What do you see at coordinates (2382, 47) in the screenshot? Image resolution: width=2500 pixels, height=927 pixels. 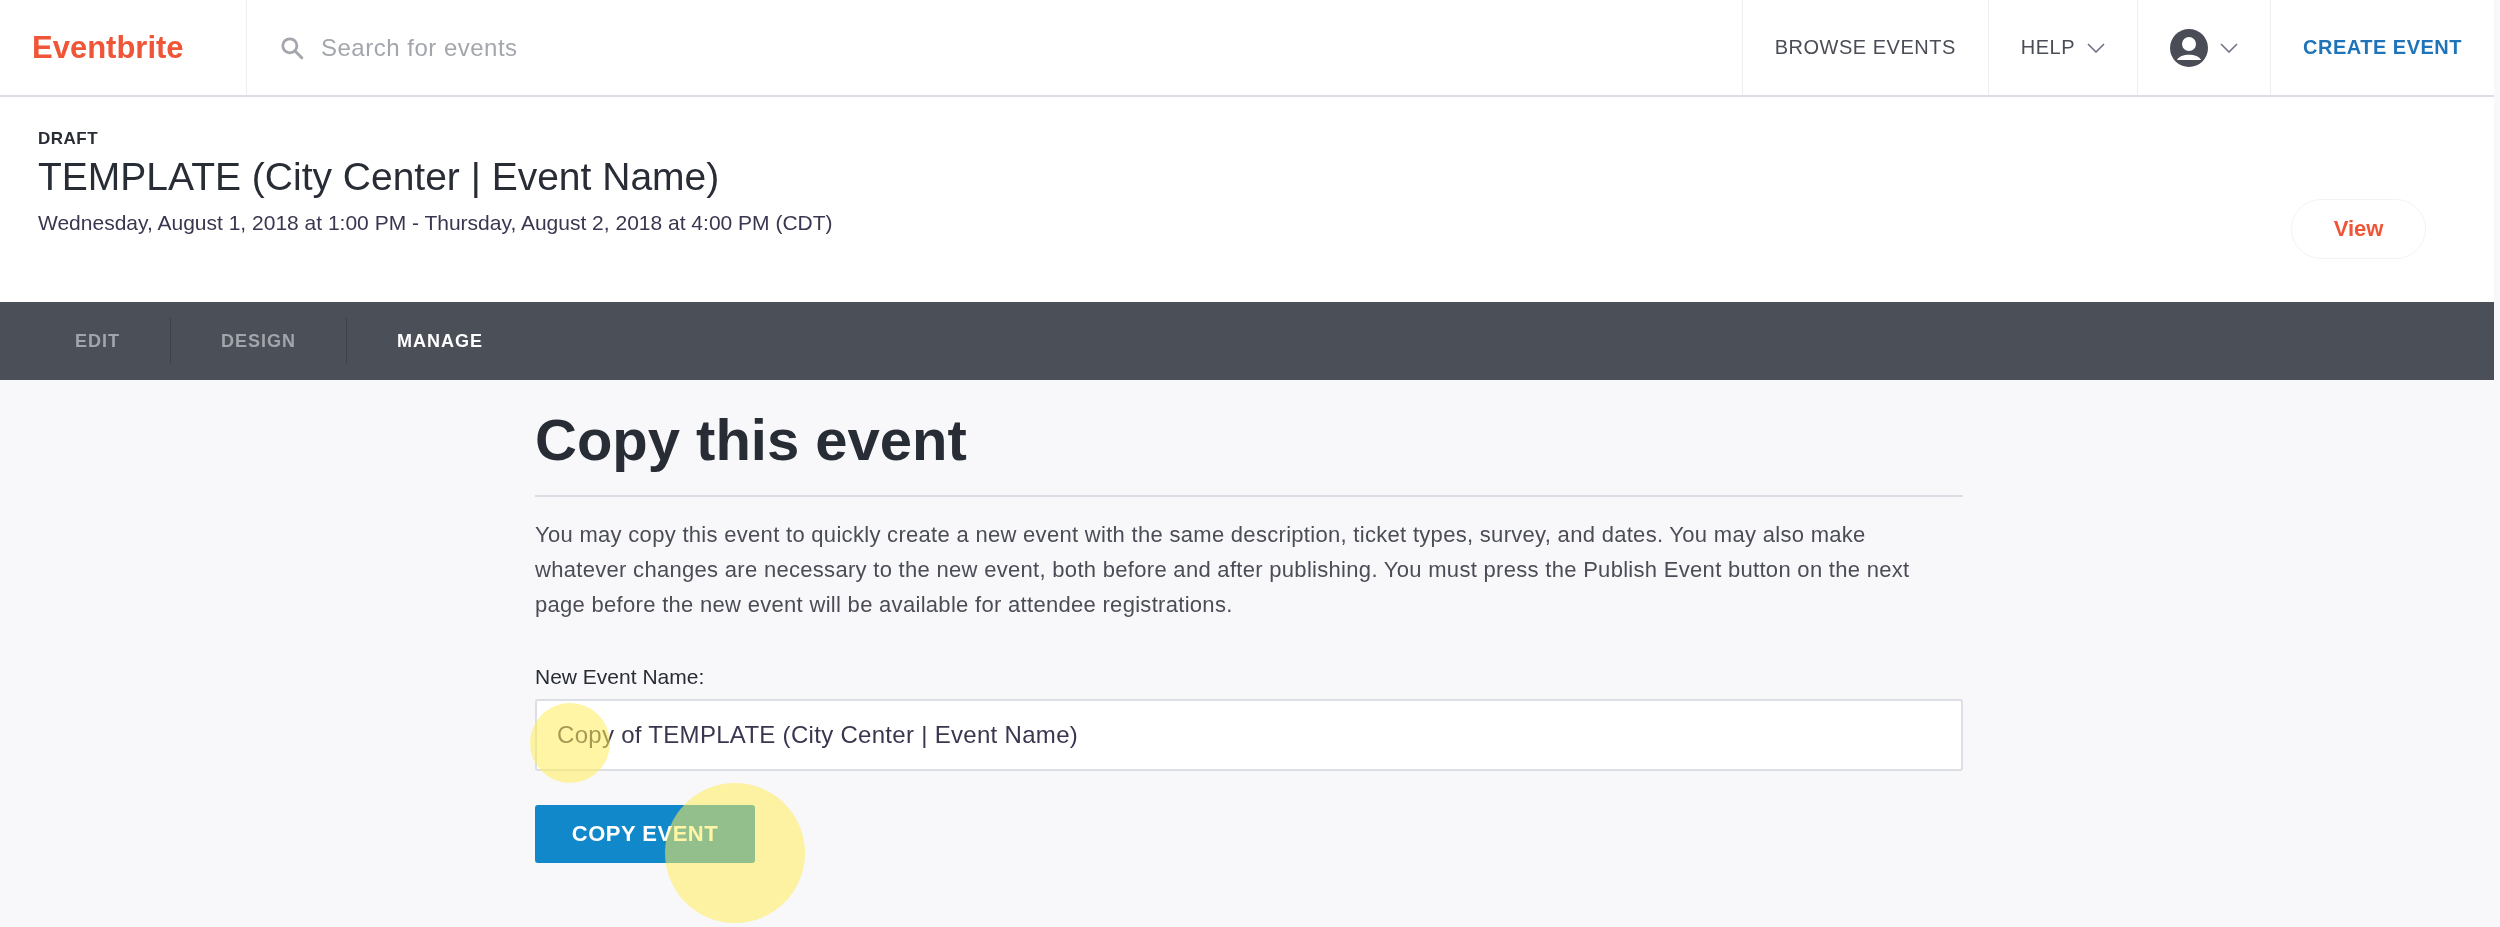 I see `nav-link: CREATE EVENT` at bounding box center [2382, 47].